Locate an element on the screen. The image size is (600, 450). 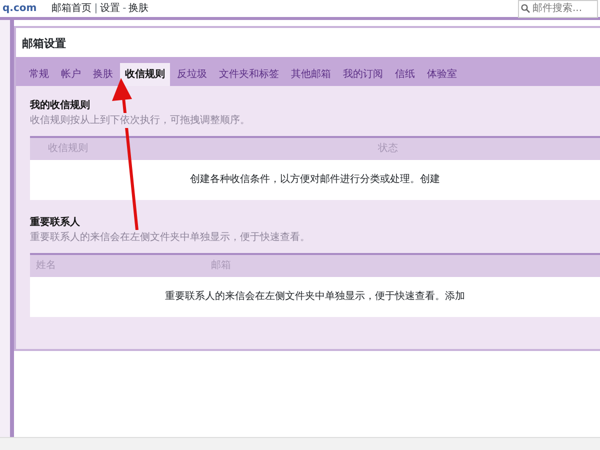
section-title: 重要联系人 is located at coordinates (55, 223).